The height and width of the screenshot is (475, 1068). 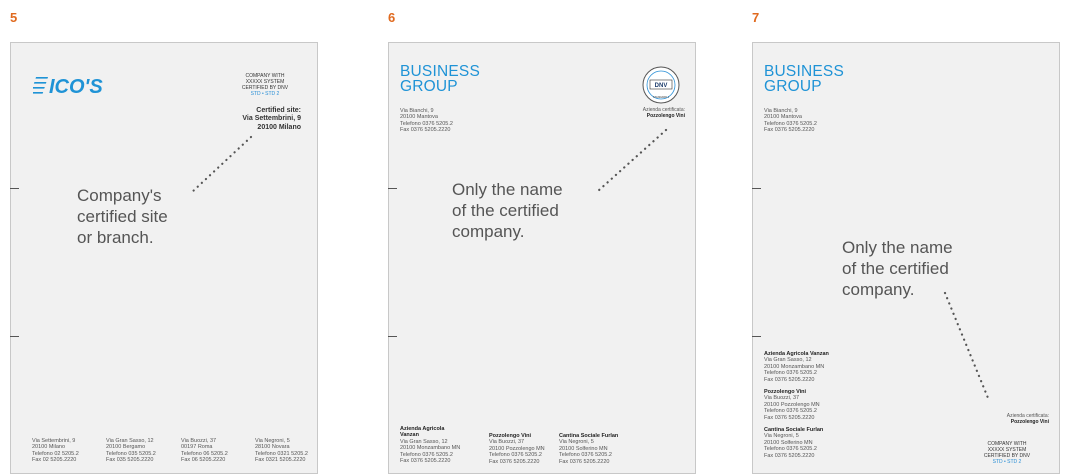 What do you see at coordinates (507, 189) in the screenshot?
I see `annotation-line: Only the name` at bounding box center [507, 189].